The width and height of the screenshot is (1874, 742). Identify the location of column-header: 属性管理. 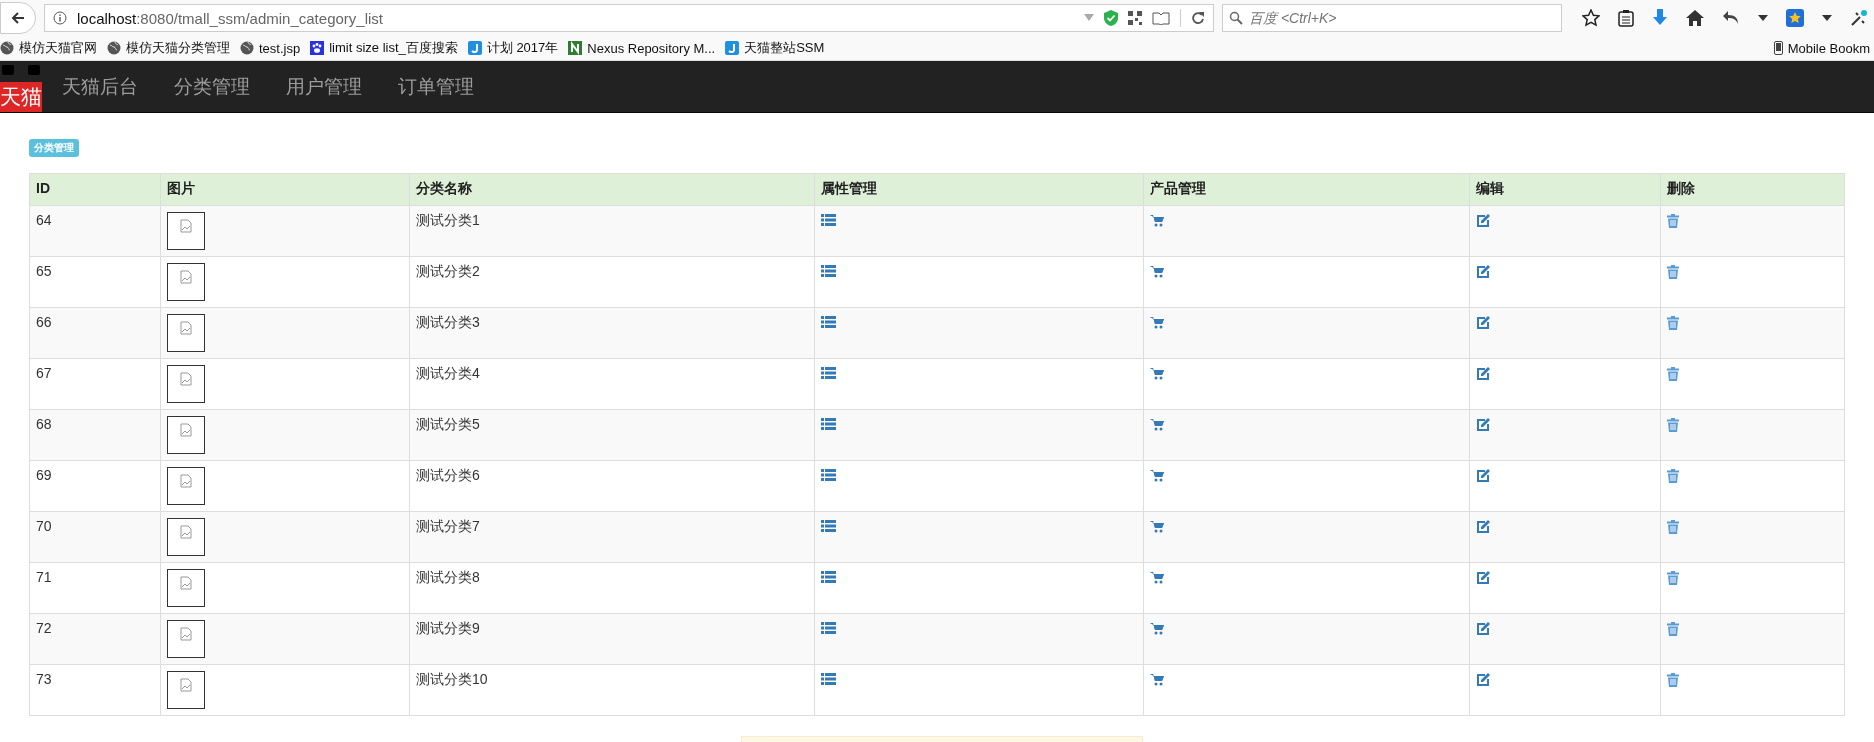
(979, 189).